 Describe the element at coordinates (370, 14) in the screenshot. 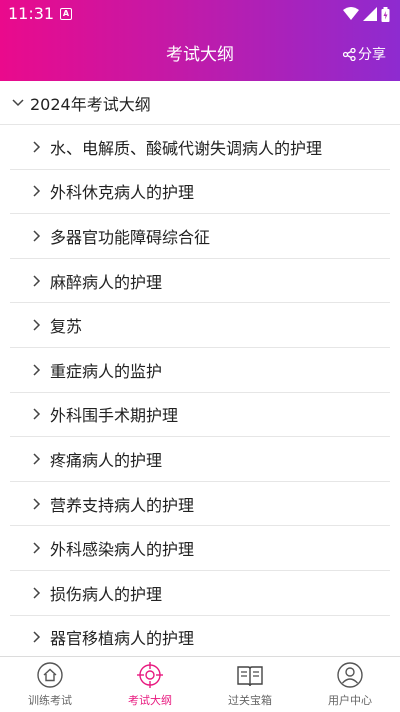

I see `signal-icon` at that location.